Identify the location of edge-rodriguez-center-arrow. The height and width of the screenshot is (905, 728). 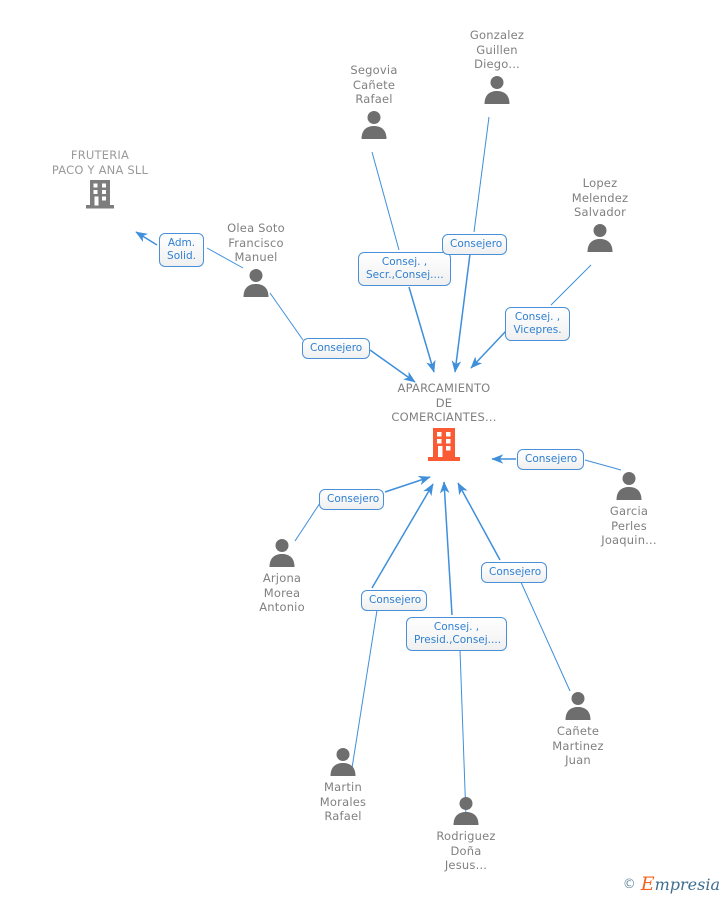
(446, 548).